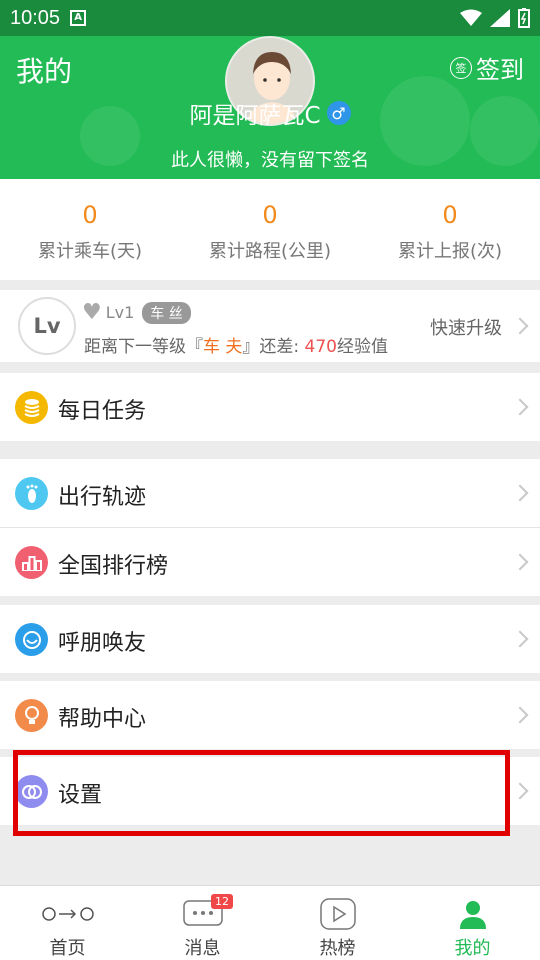  I want to click on stat-label: 累计路程(公里), so click(270, 251).